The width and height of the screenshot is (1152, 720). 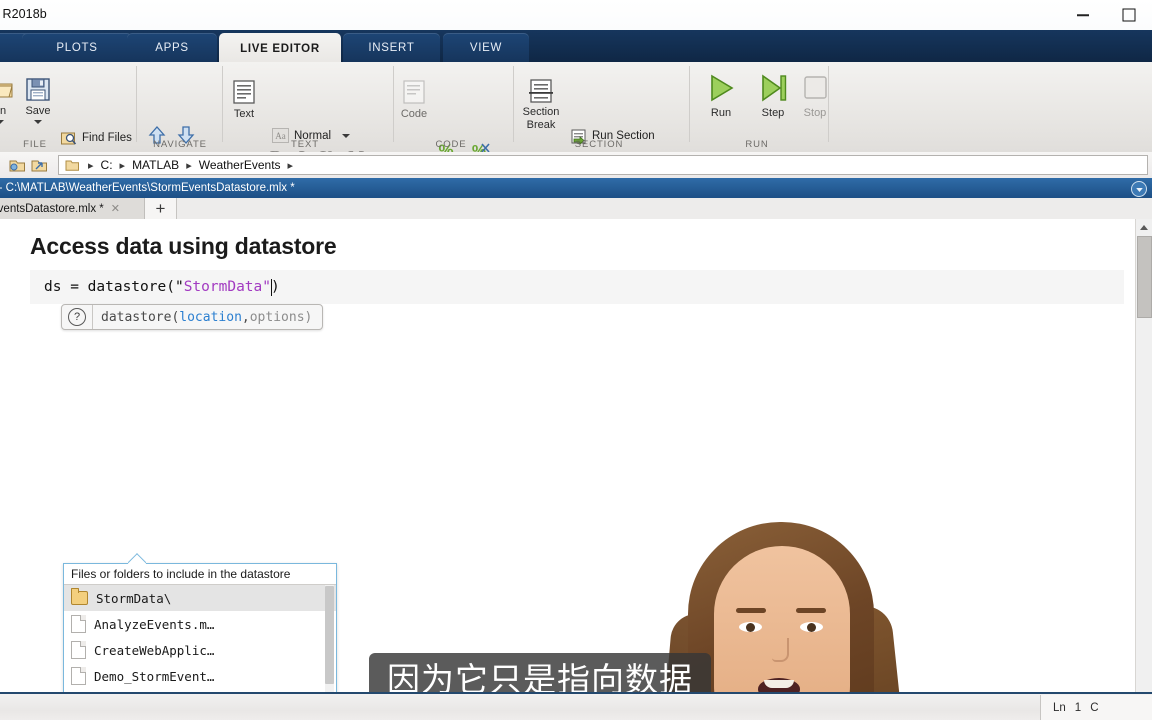 I want to click on section-break-button: Section Break, so click(x=541, y=101).